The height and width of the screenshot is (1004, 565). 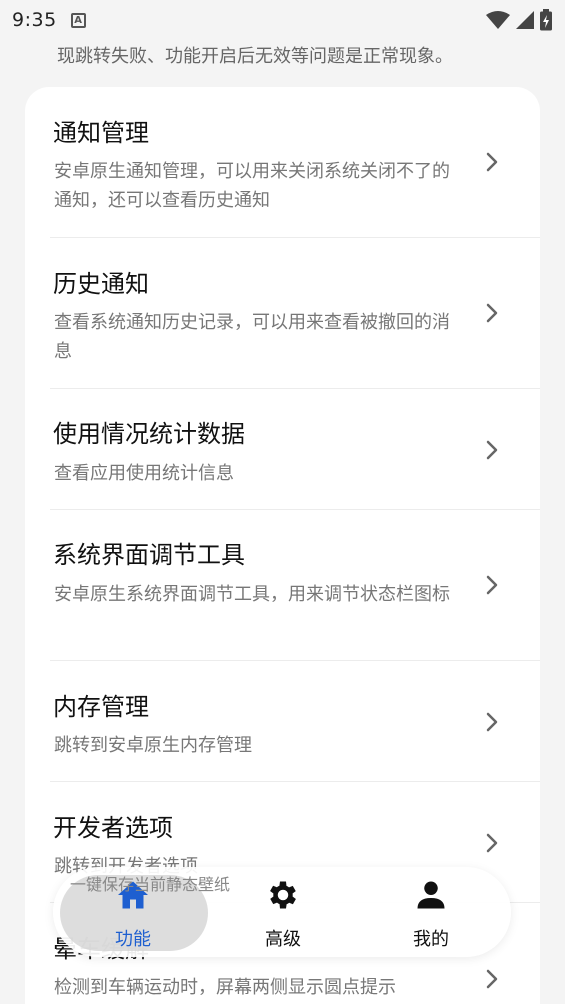 I want to click on item-desc: 安卓原生通知管理，可以用来关闭系统关闭不了的通知，还可以查看历史通知, so click(x=252, y=186).